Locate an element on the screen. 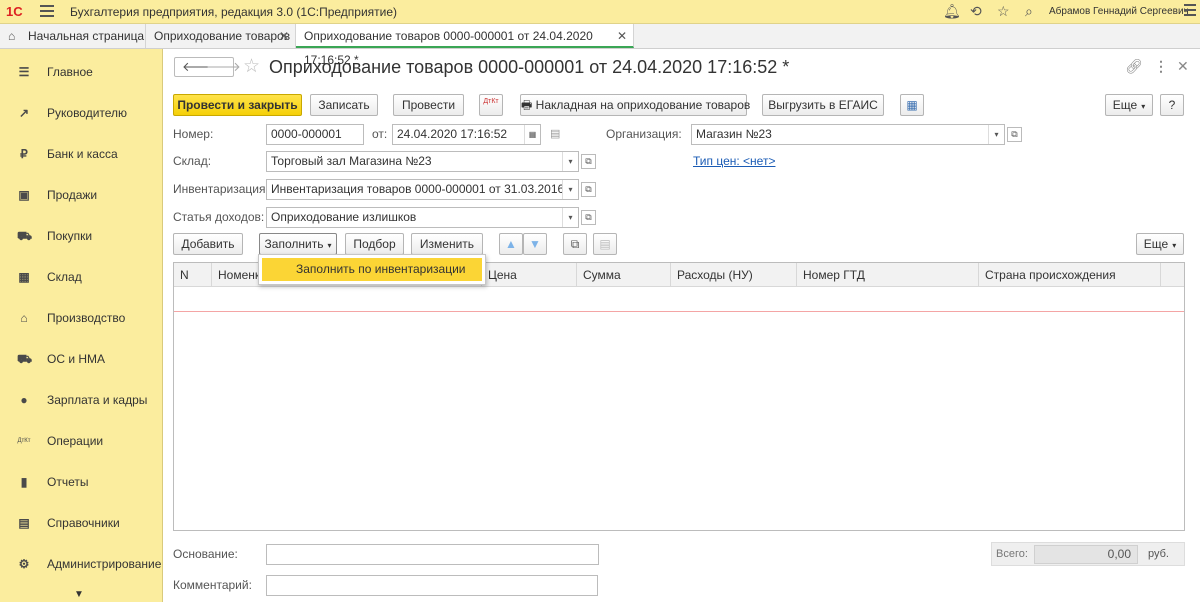  organization-value: Магазин №23 is located at coordinates (734, 134).